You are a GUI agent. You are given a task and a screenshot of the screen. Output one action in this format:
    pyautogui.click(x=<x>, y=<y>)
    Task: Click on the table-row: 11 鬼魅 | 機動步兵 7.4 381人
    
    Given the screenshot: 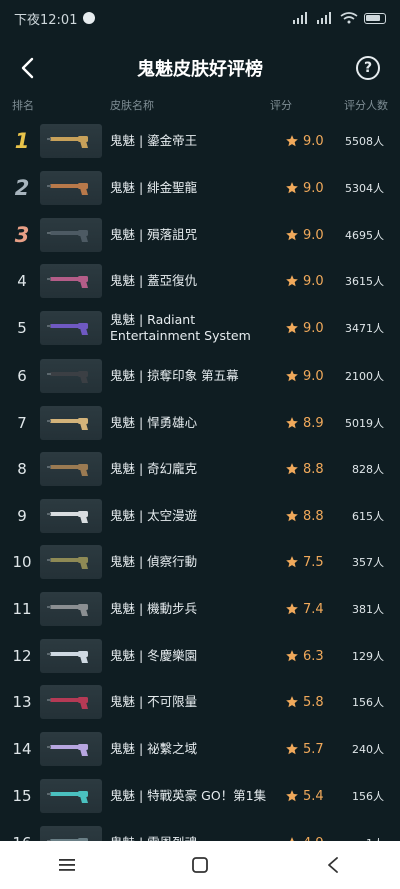 What is the action you would take?
    pyautogui.click(x=200, y=609)
    